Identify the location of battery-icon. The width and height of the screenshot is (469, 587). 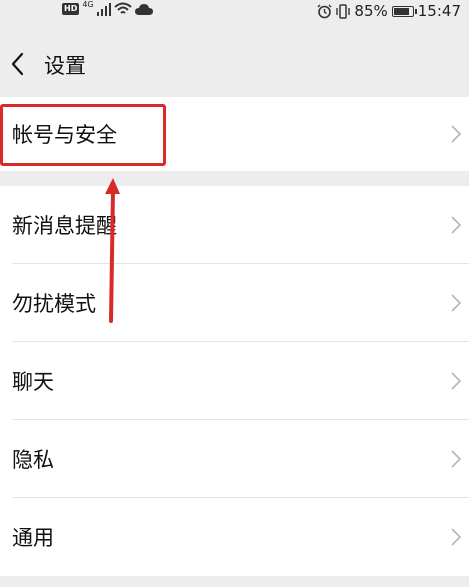
(404, 11).